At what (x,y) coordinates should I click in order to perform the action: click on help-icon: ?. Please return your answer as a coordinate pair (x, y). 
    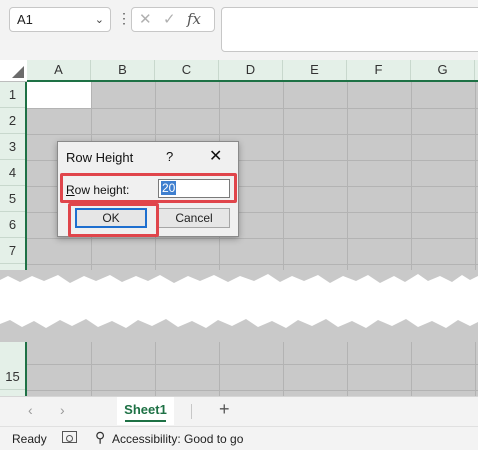
    Looking at the image, I should click on (169, 156).